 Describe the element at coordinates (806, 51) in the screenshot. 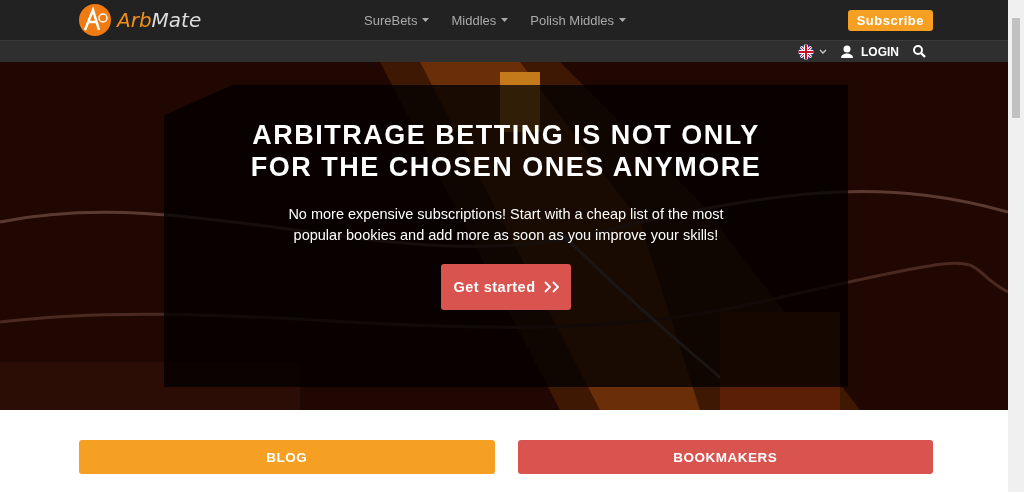

I see `flag-icon` at that location.